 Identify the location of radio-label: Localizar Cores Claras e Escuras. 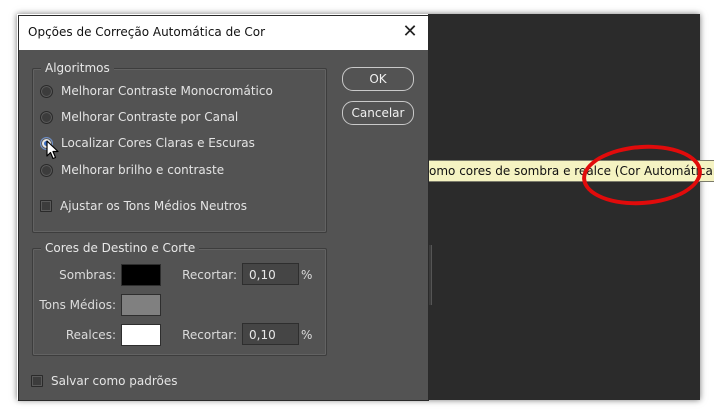
(158, 143).